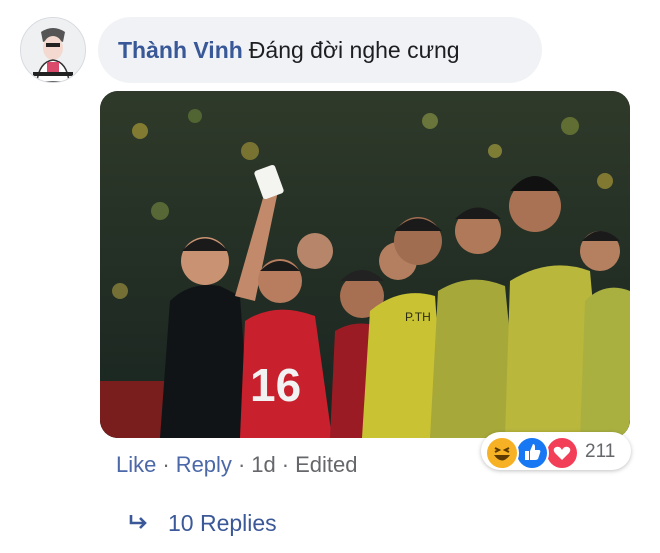  Describe the element at coordinates (600, 451) in the screenshot. I see `reaction-count: 211` at that location.